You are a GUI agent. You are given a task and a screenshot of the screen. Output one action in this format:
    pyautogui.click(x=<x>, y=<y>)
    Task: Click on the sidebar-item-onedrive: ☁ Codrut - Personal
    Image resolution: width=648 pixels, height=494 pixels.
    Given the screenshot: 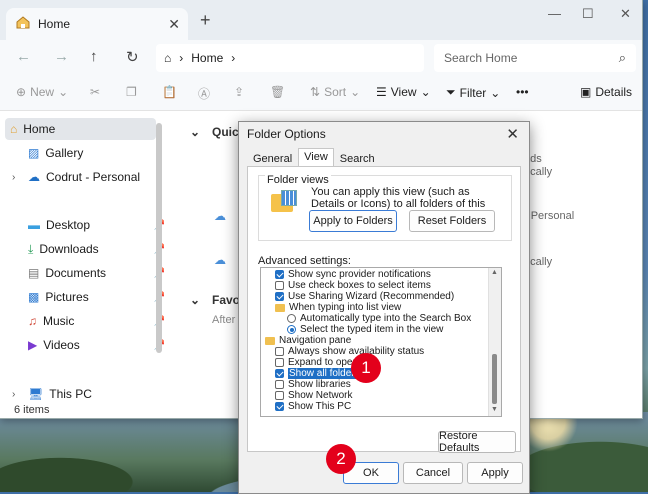 What is the action you would take?
    pyautogui.click(x=98, y=177)
    